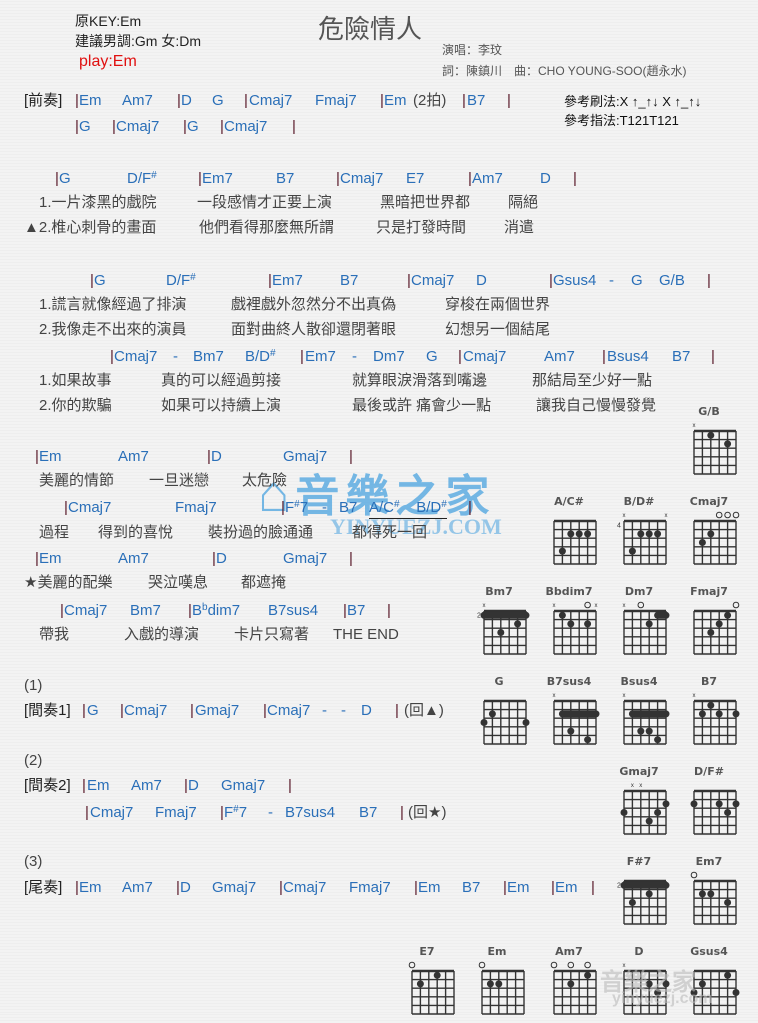 The width and height of the screenshot is (758, 1023). Describe the element at coordinates (709, 411) in the screenshot. I see `chord-diagram-name: G/B` at that location.